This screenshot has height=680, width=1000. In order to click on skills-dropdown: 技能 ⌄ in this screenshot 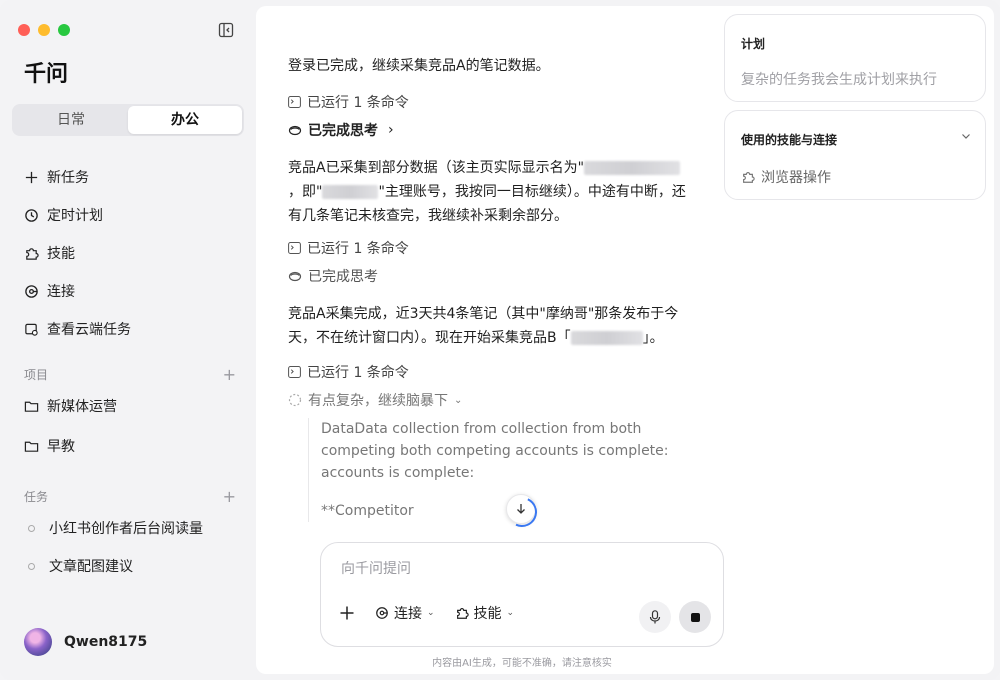, I will do `click(484, 613)`.